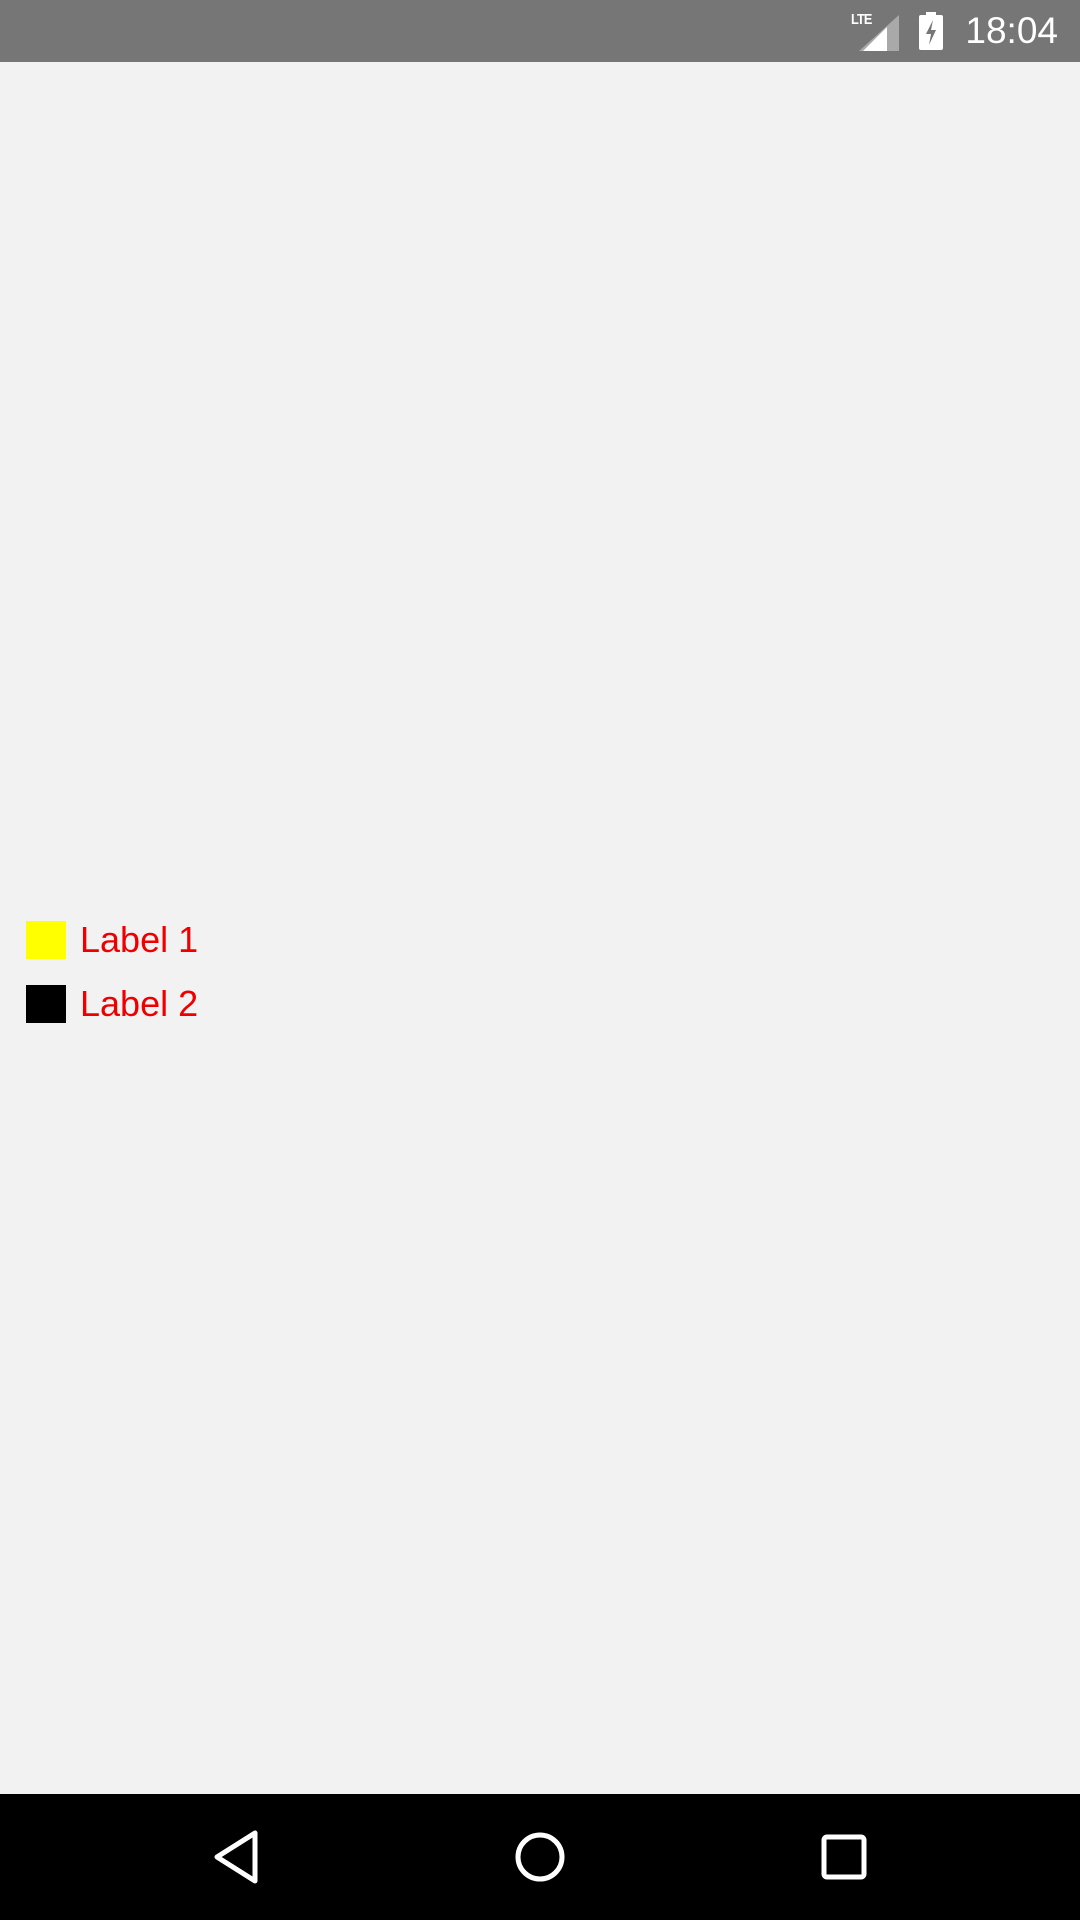 The image size is (1080, 1920). I want to click on back-icon, so click(236, 1857).